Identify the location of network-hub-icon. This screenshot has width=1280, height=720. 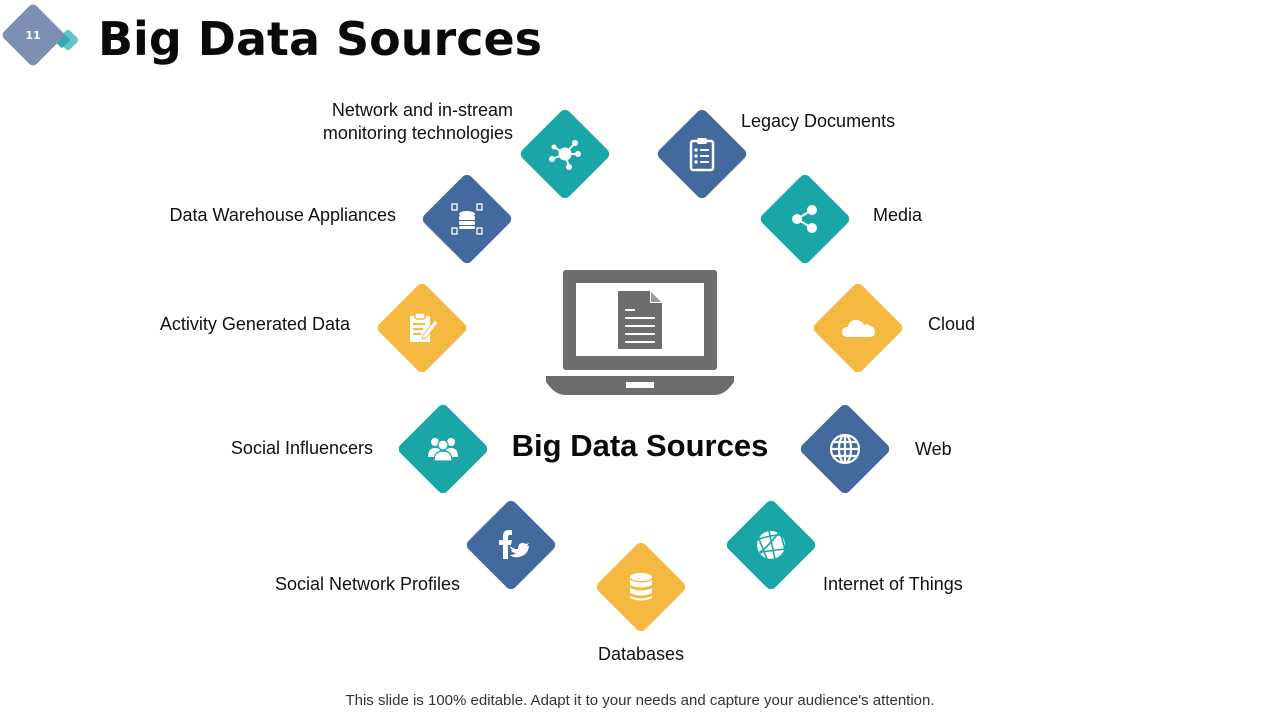
(565, 155).